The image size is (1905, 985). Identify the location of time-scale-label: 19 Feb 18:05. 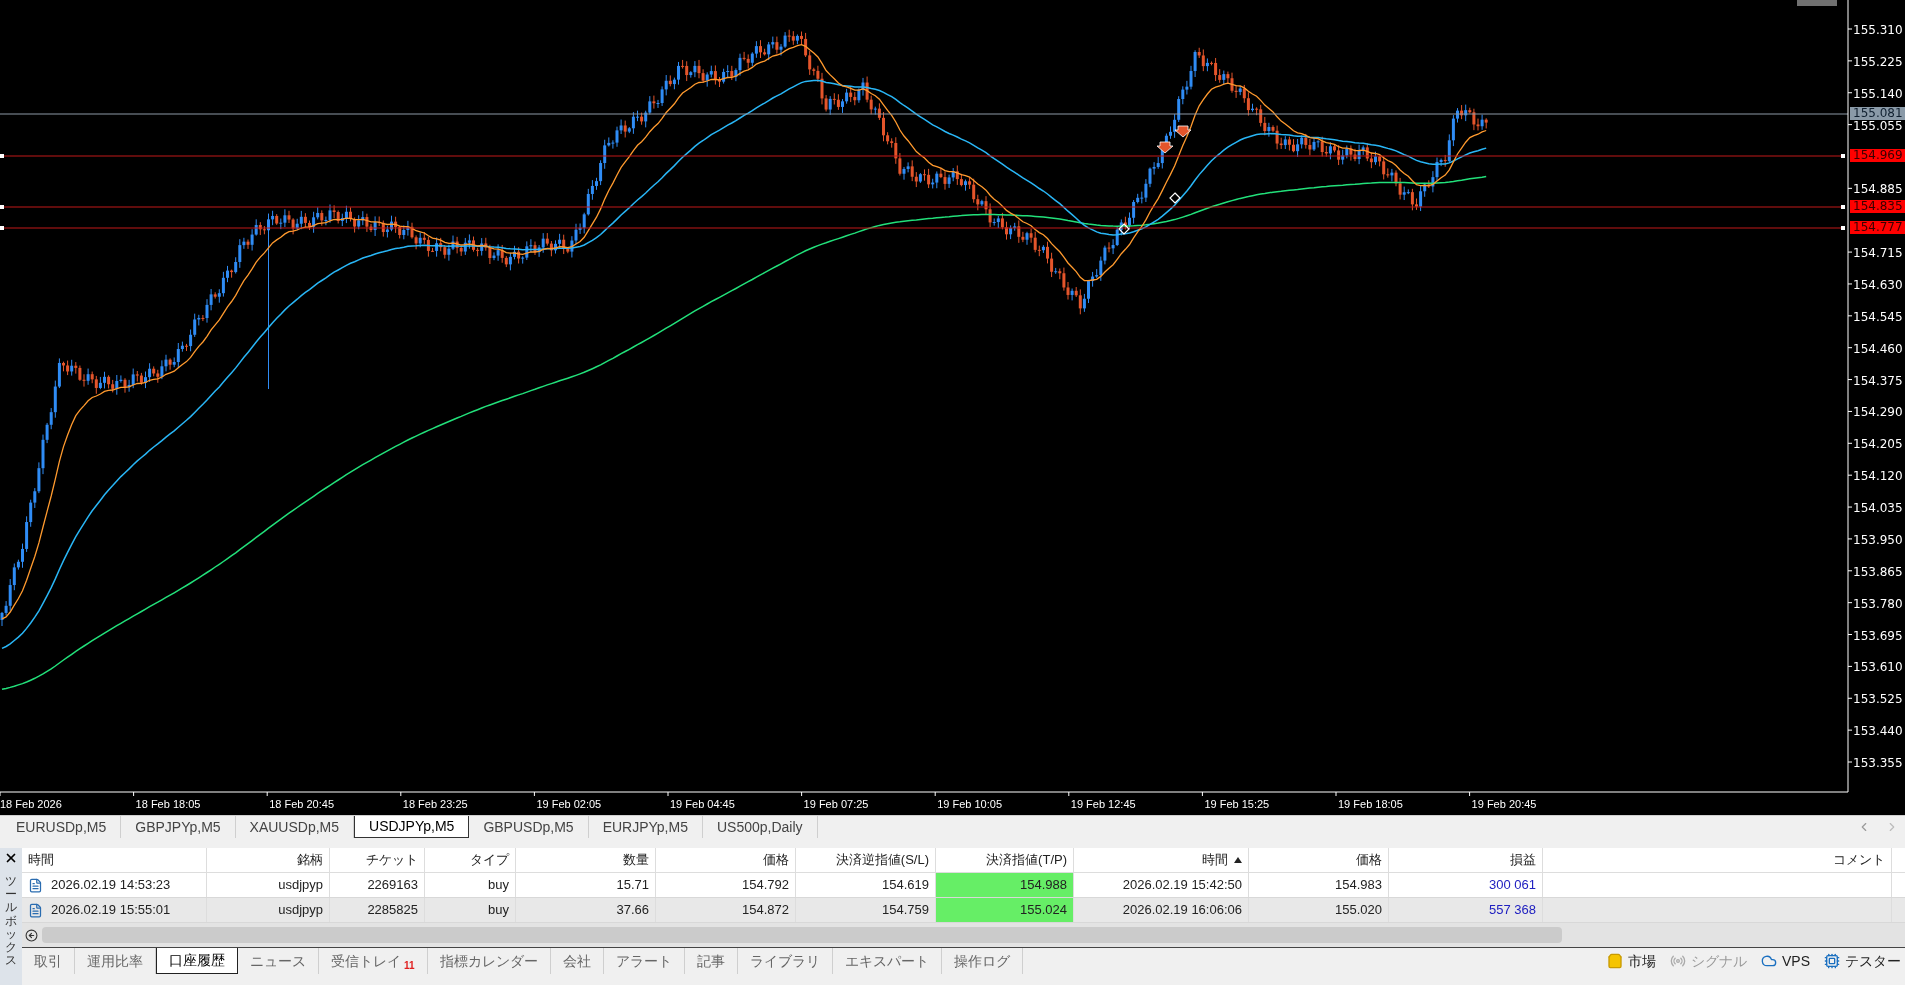
(1370, 804).